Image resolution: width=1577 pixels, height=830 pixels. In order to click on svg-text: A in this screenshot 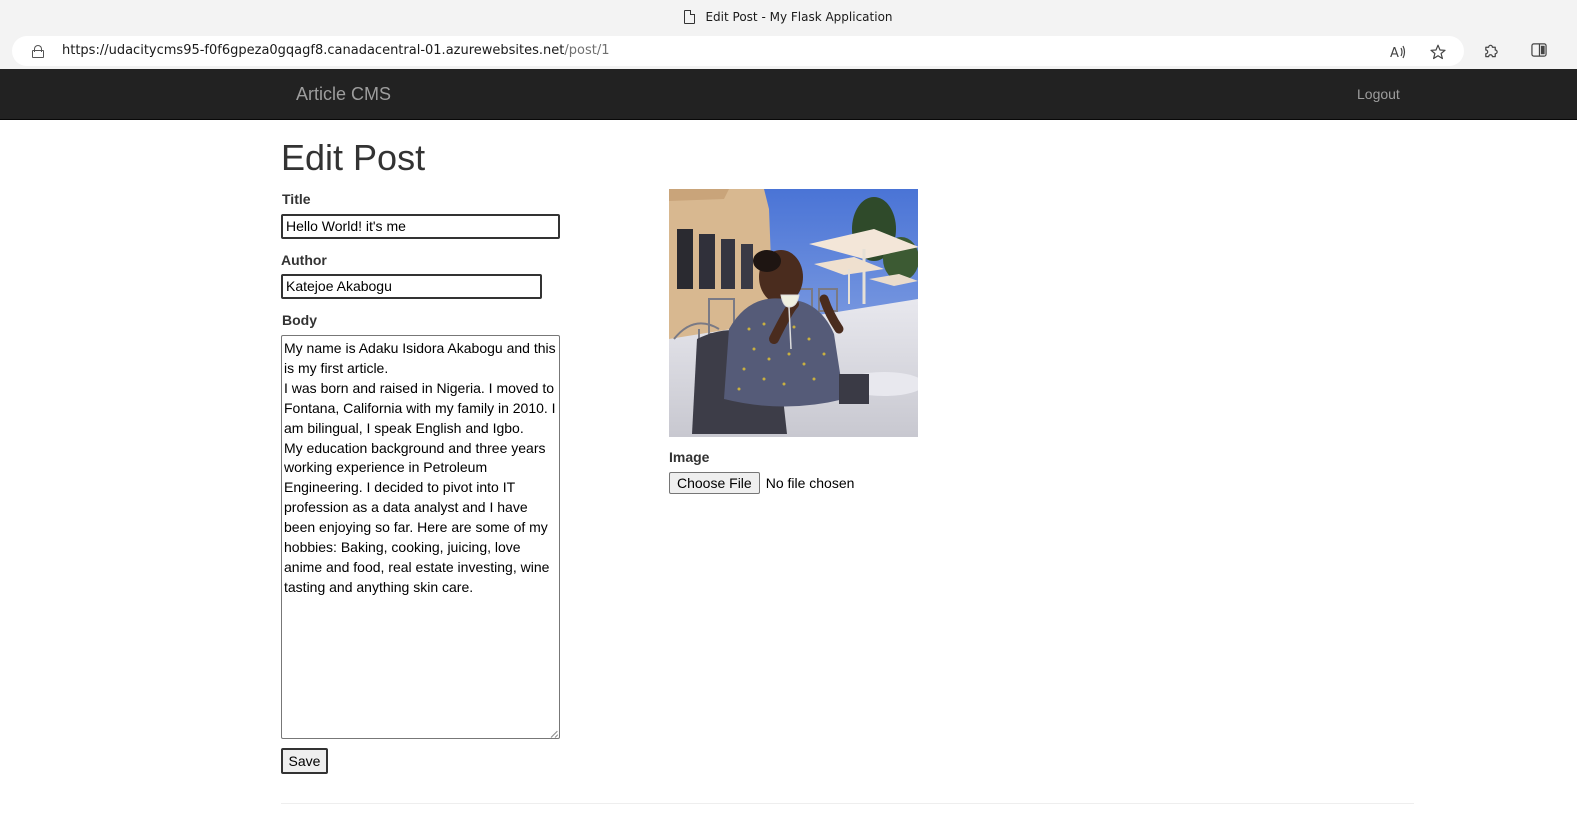, I will do `click(1394, 52)`.